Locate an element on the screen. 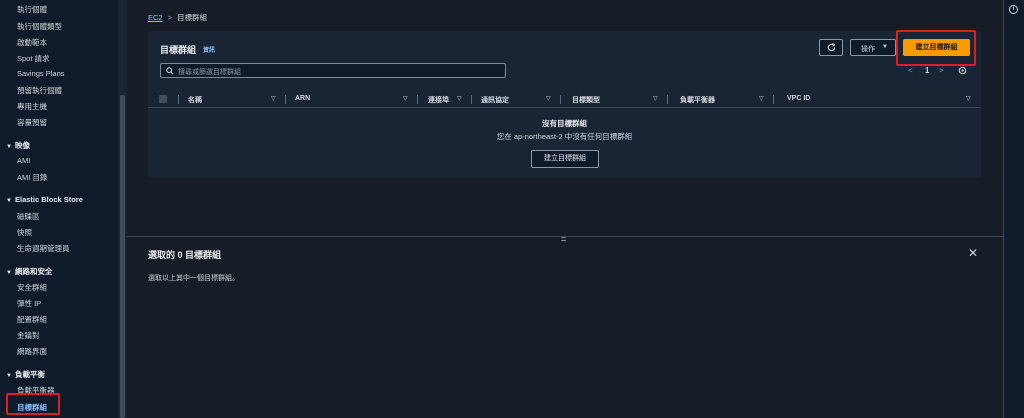 The width and height of the screenshot is (1024, 418). sidebar-scrollbar-thumb is located at coordinates (122, 256).